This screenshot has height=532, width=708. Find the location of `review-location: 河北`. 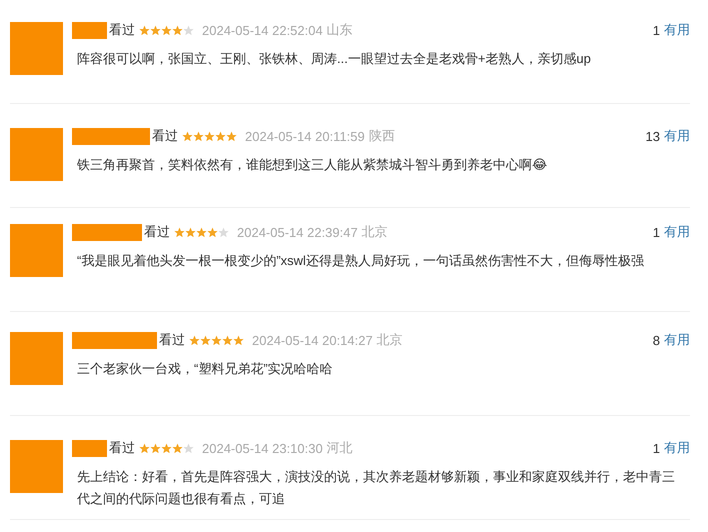

review-location: 河北 is located at coordinates (339, 448).